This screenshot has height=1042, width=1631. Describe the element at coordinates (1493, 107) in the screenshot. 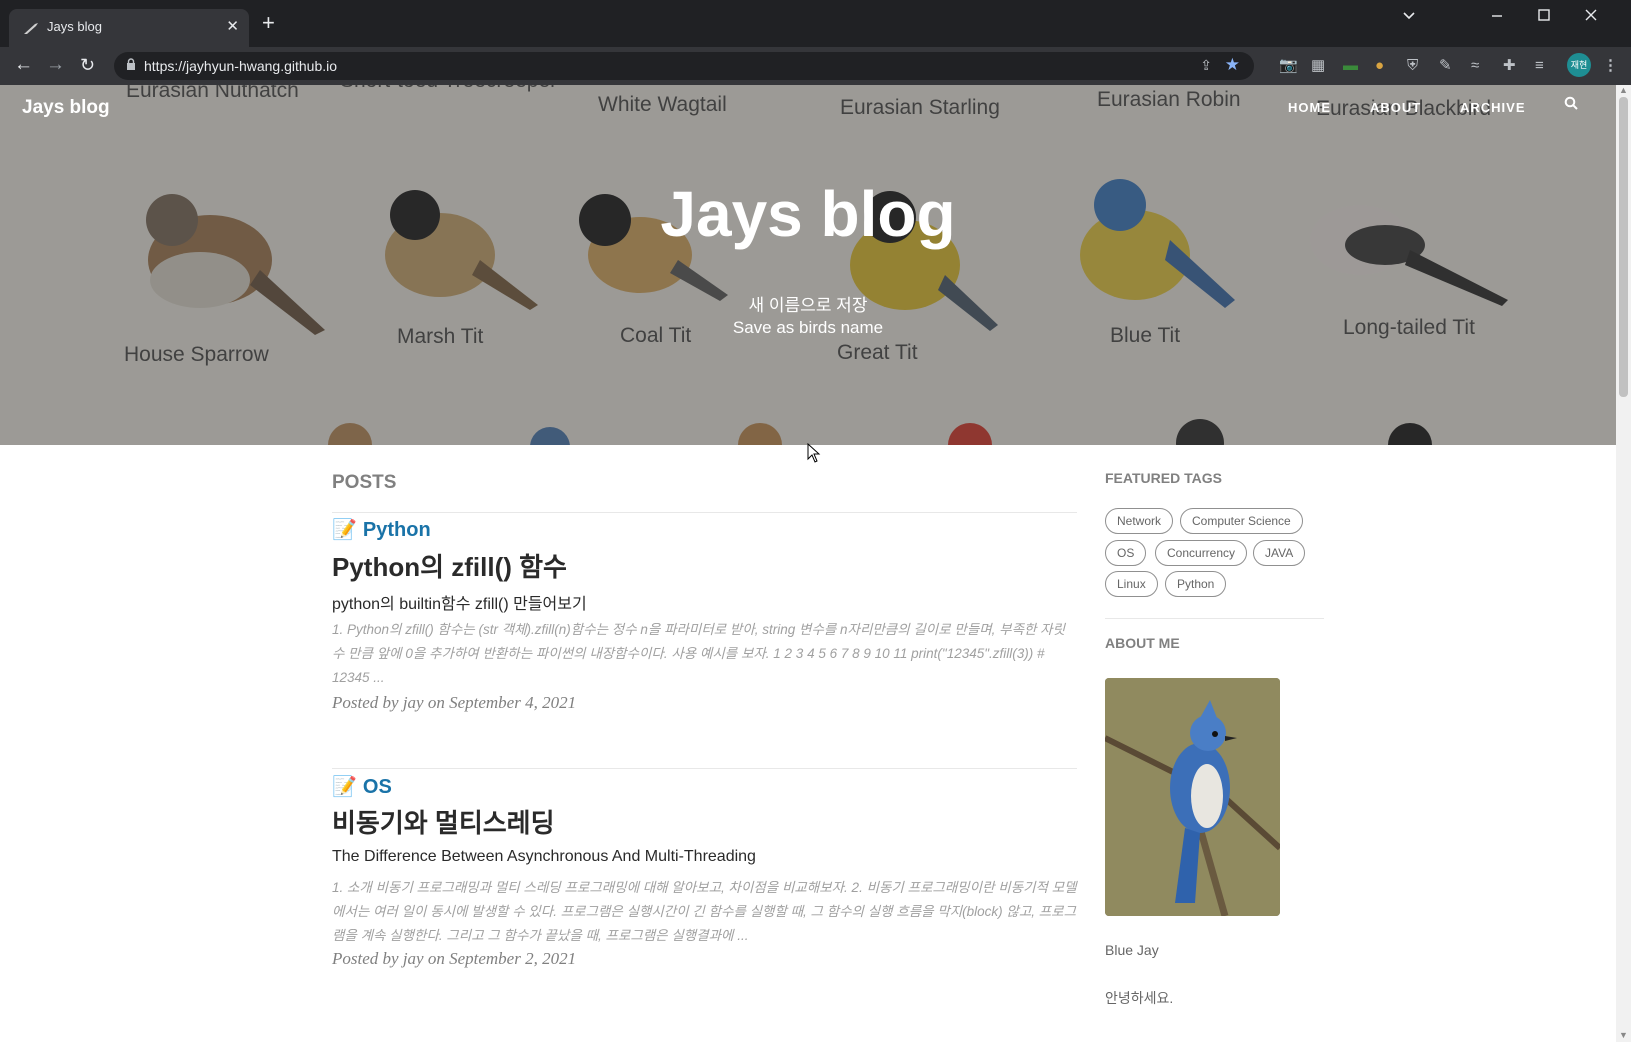

I see `nav-archive-link: ARCHIVE` at that location.